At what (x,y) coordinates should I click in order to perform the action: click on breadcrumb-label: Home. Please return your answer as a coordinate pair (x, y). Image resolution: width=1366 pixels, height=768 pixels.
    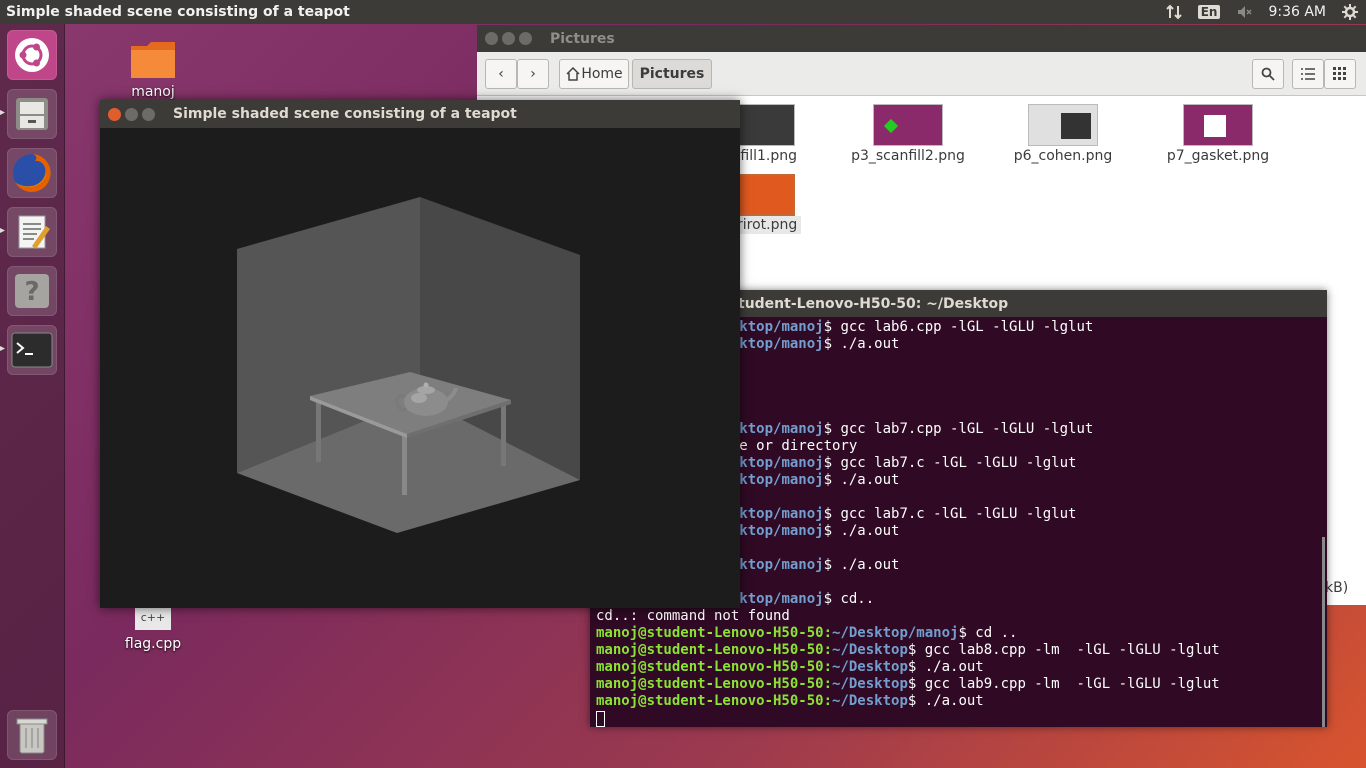
    Looking at the image, I should click on (602, 74).